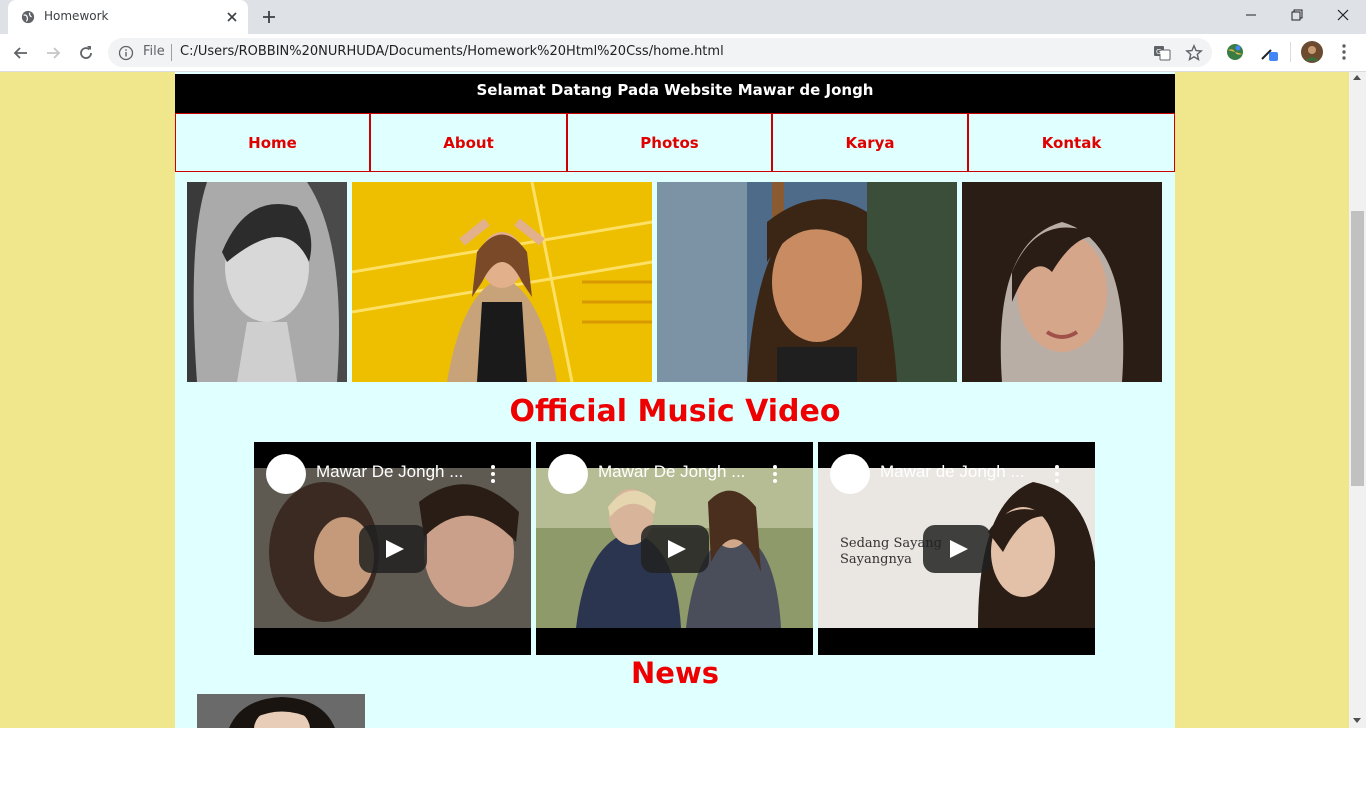  What do you see at coordinates (1269, 52) in the screenshot?
I see `eyedropper-extension-icon` at bounding box center [1269, 52].